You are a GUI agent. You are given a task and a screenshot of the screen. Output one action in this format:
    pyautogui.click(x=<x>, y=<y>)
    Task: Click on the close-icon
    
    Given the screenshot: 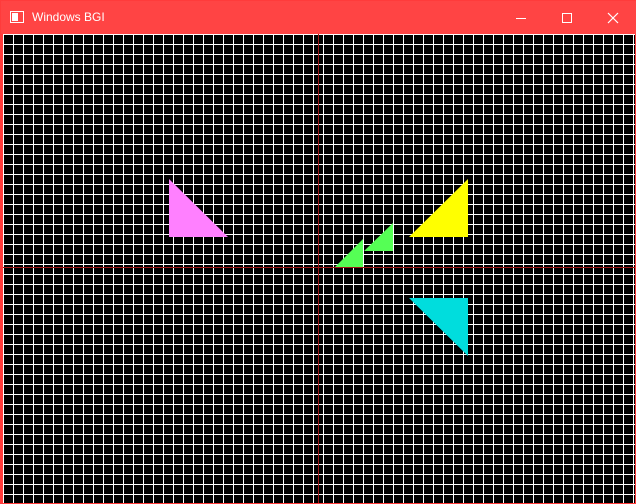 What is the action you would take?
    pyautogui.click(x=613, y=17)
    